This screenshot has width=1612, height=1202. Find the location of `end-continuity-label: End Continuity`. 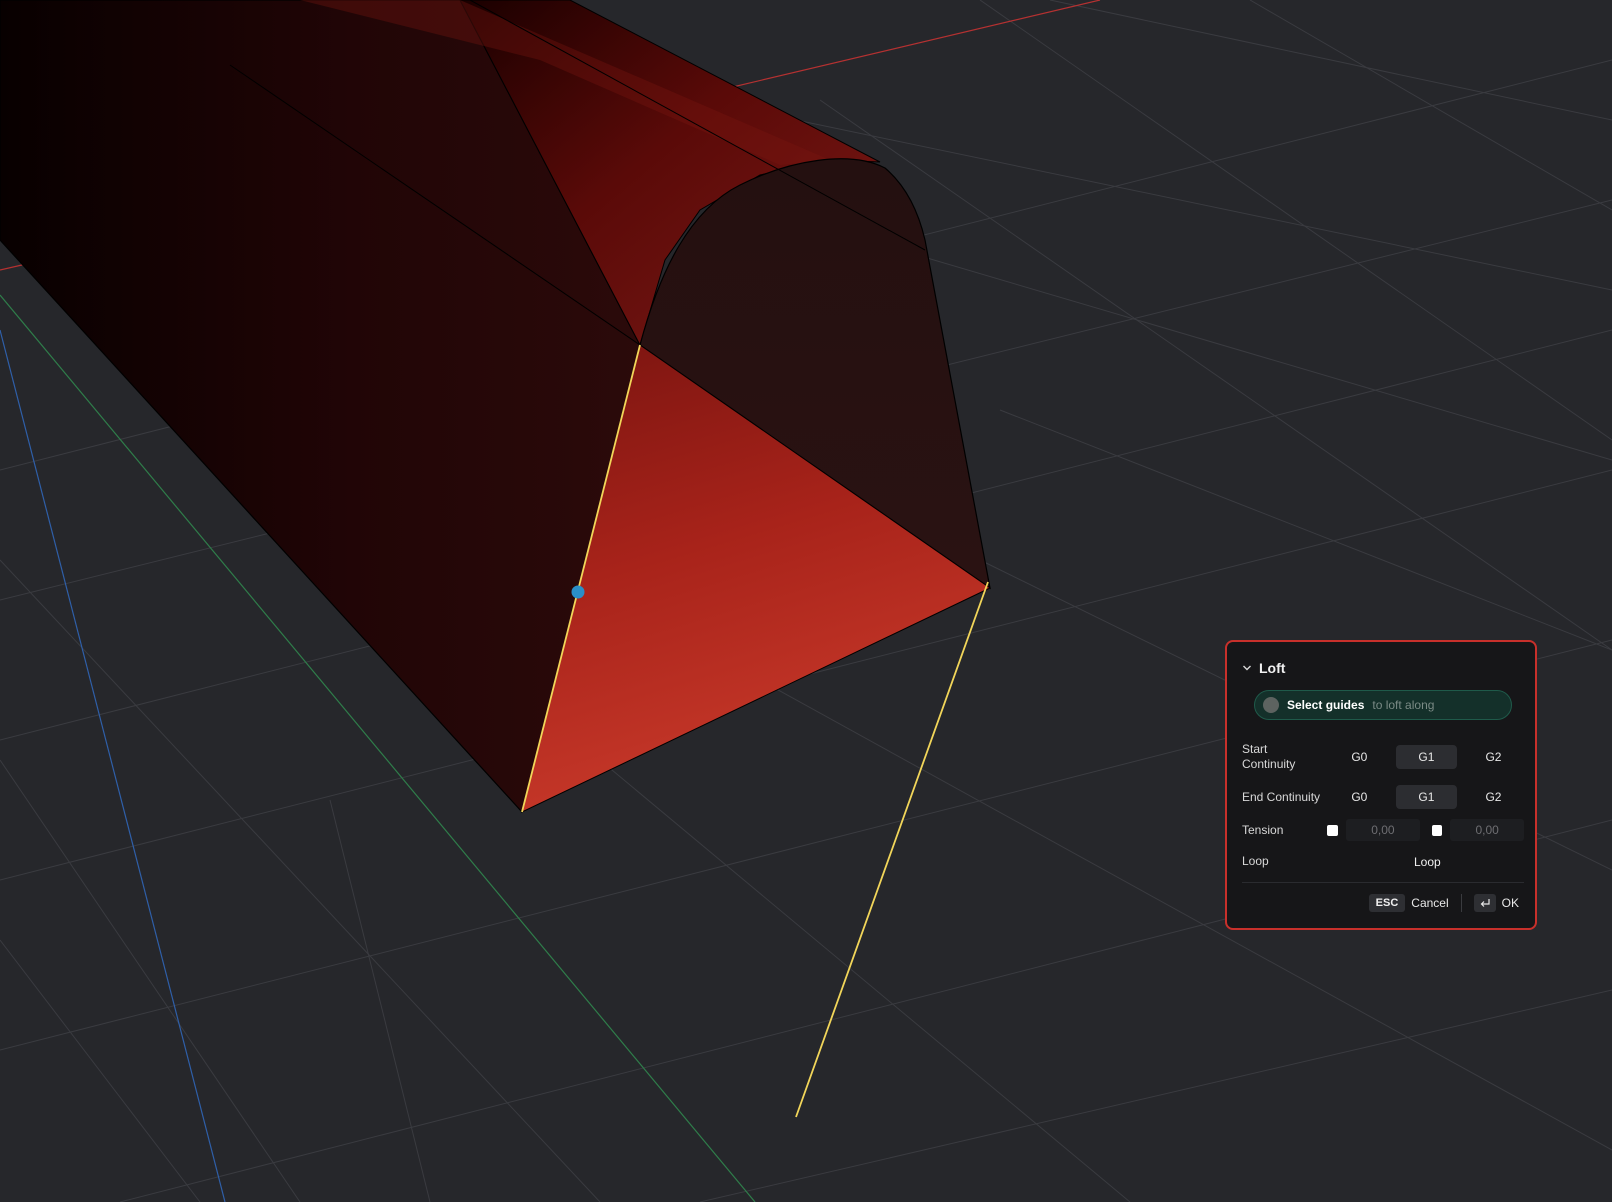

end-continuity-label: End Continuity is located at coordinates (1281, 796).